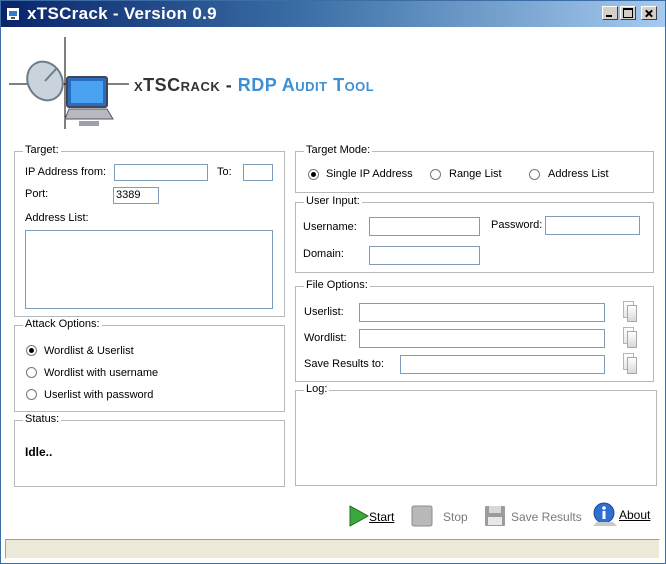 The width and height of the screenshot is (666, 564). I want to click on stop-button: Stop, so click(440, 517).